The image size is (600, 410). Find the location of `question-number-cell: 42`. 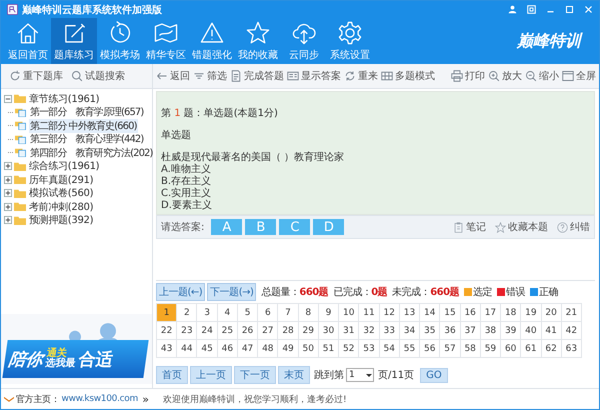

question-number-cell: 42 is located at coordinates (572, 331).